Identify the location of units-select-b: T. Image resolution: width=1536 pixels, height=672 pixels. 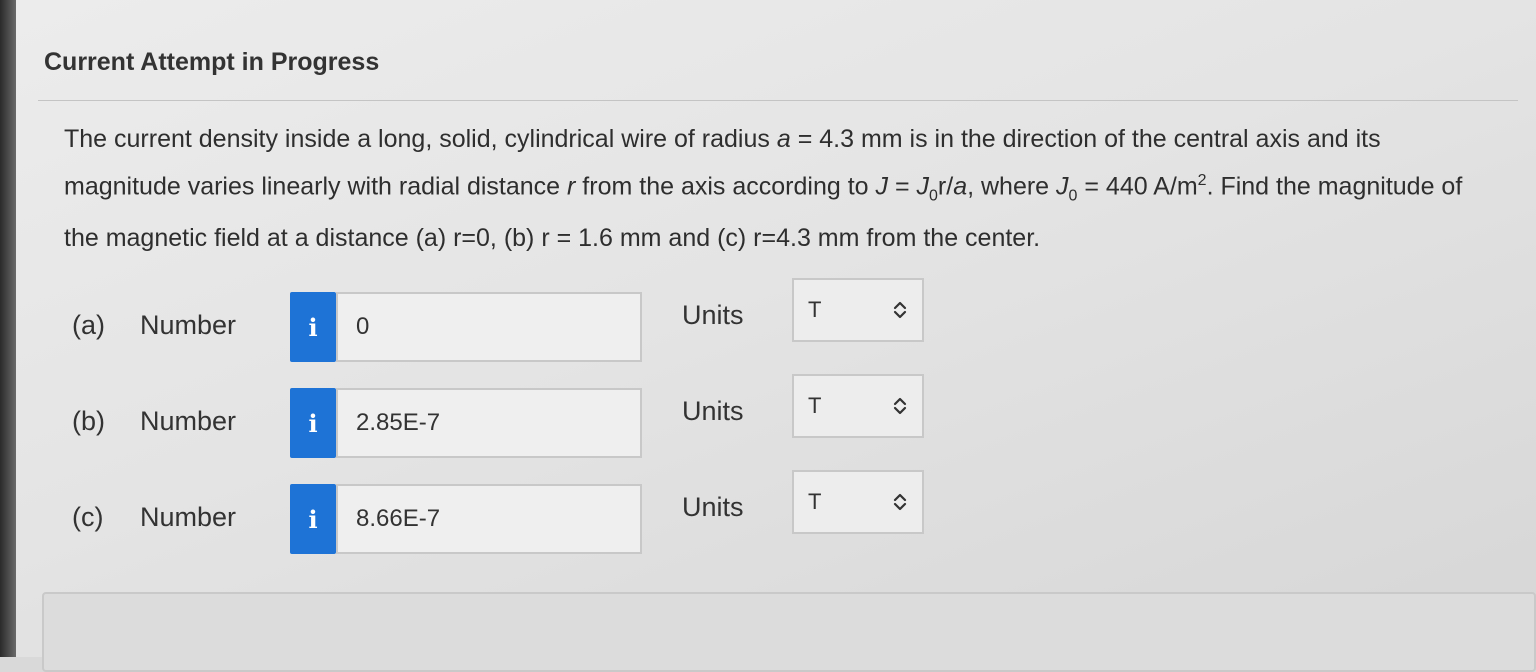
(858, 406).